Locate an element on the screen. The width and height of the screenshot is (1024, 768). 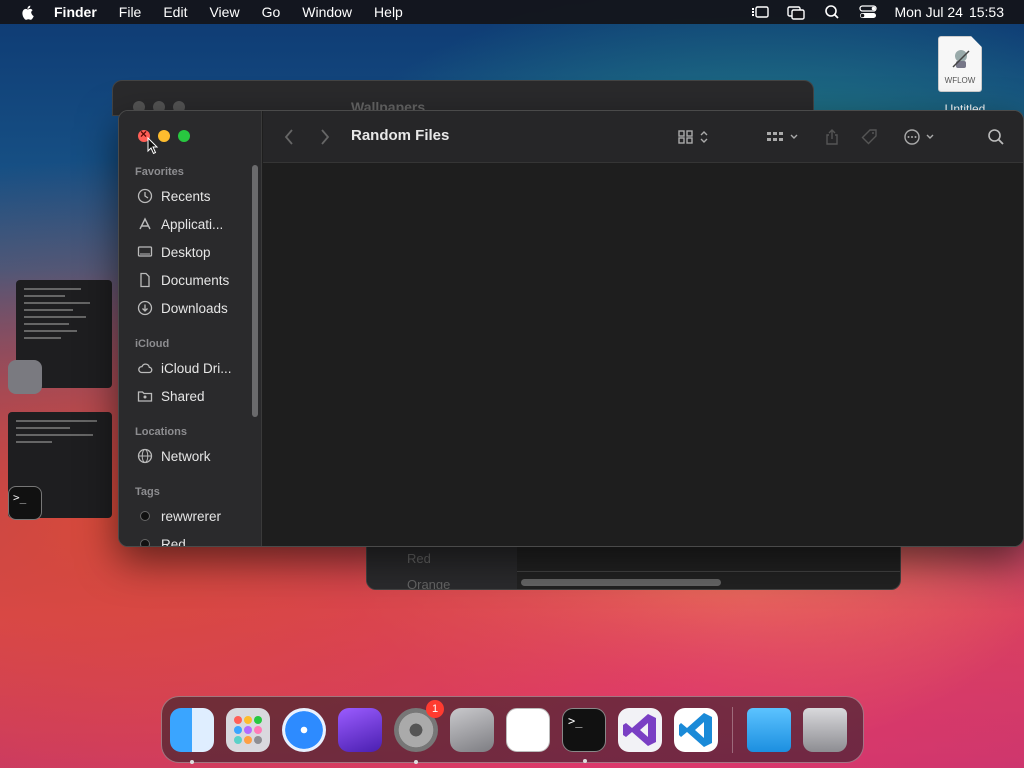
dock-launchpad is located at coordinates (248, 729).